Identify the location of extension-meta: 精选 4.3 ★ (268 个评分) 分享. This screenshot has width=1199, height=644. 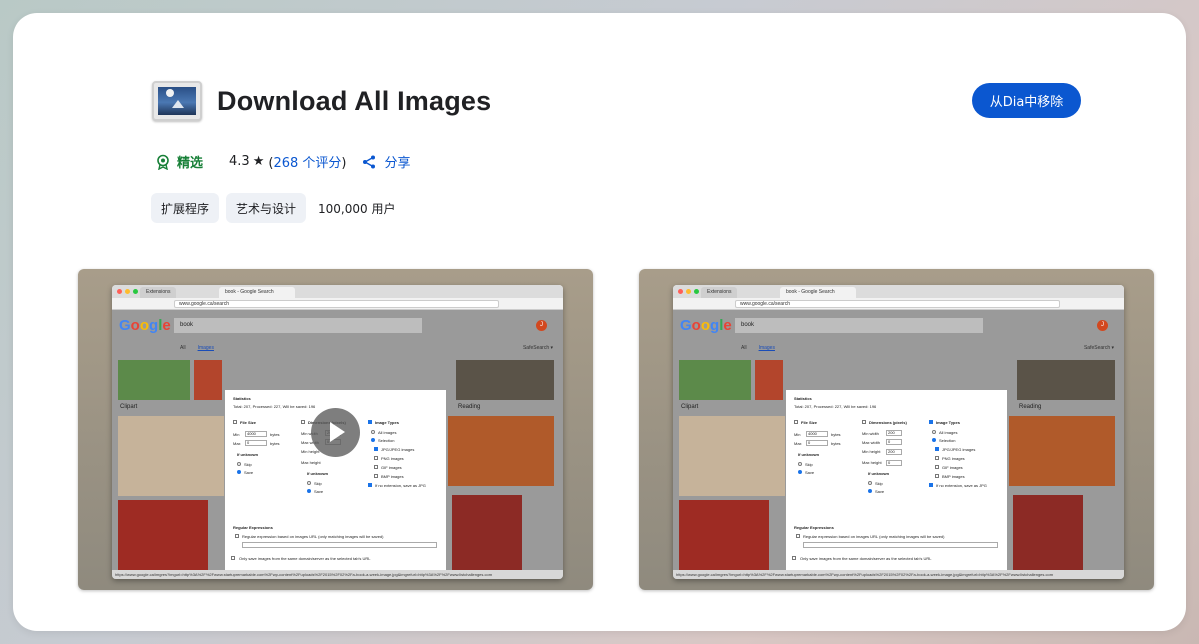
(282, 161).